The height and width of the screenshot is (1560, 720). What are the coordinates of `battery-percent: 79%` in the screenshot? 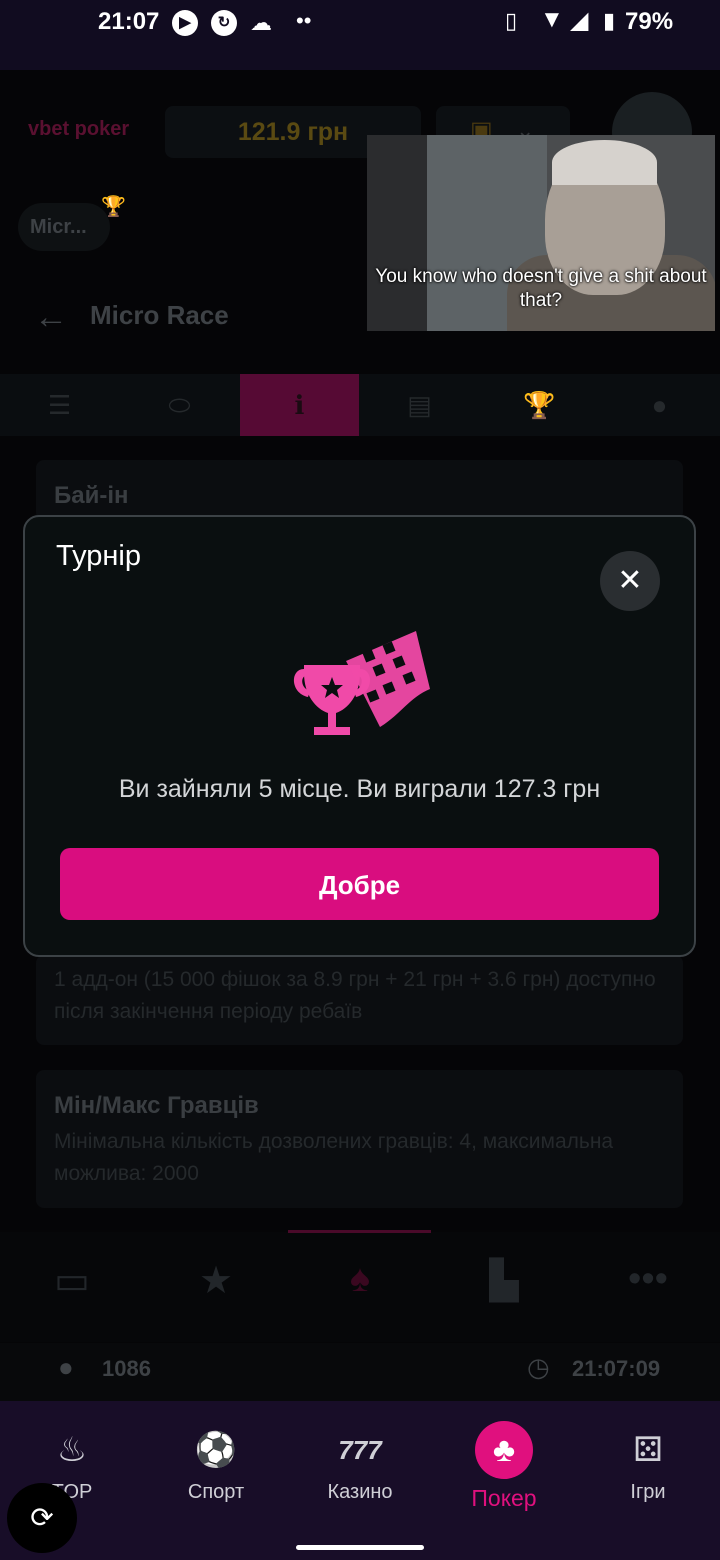 It's located at (649, 21).